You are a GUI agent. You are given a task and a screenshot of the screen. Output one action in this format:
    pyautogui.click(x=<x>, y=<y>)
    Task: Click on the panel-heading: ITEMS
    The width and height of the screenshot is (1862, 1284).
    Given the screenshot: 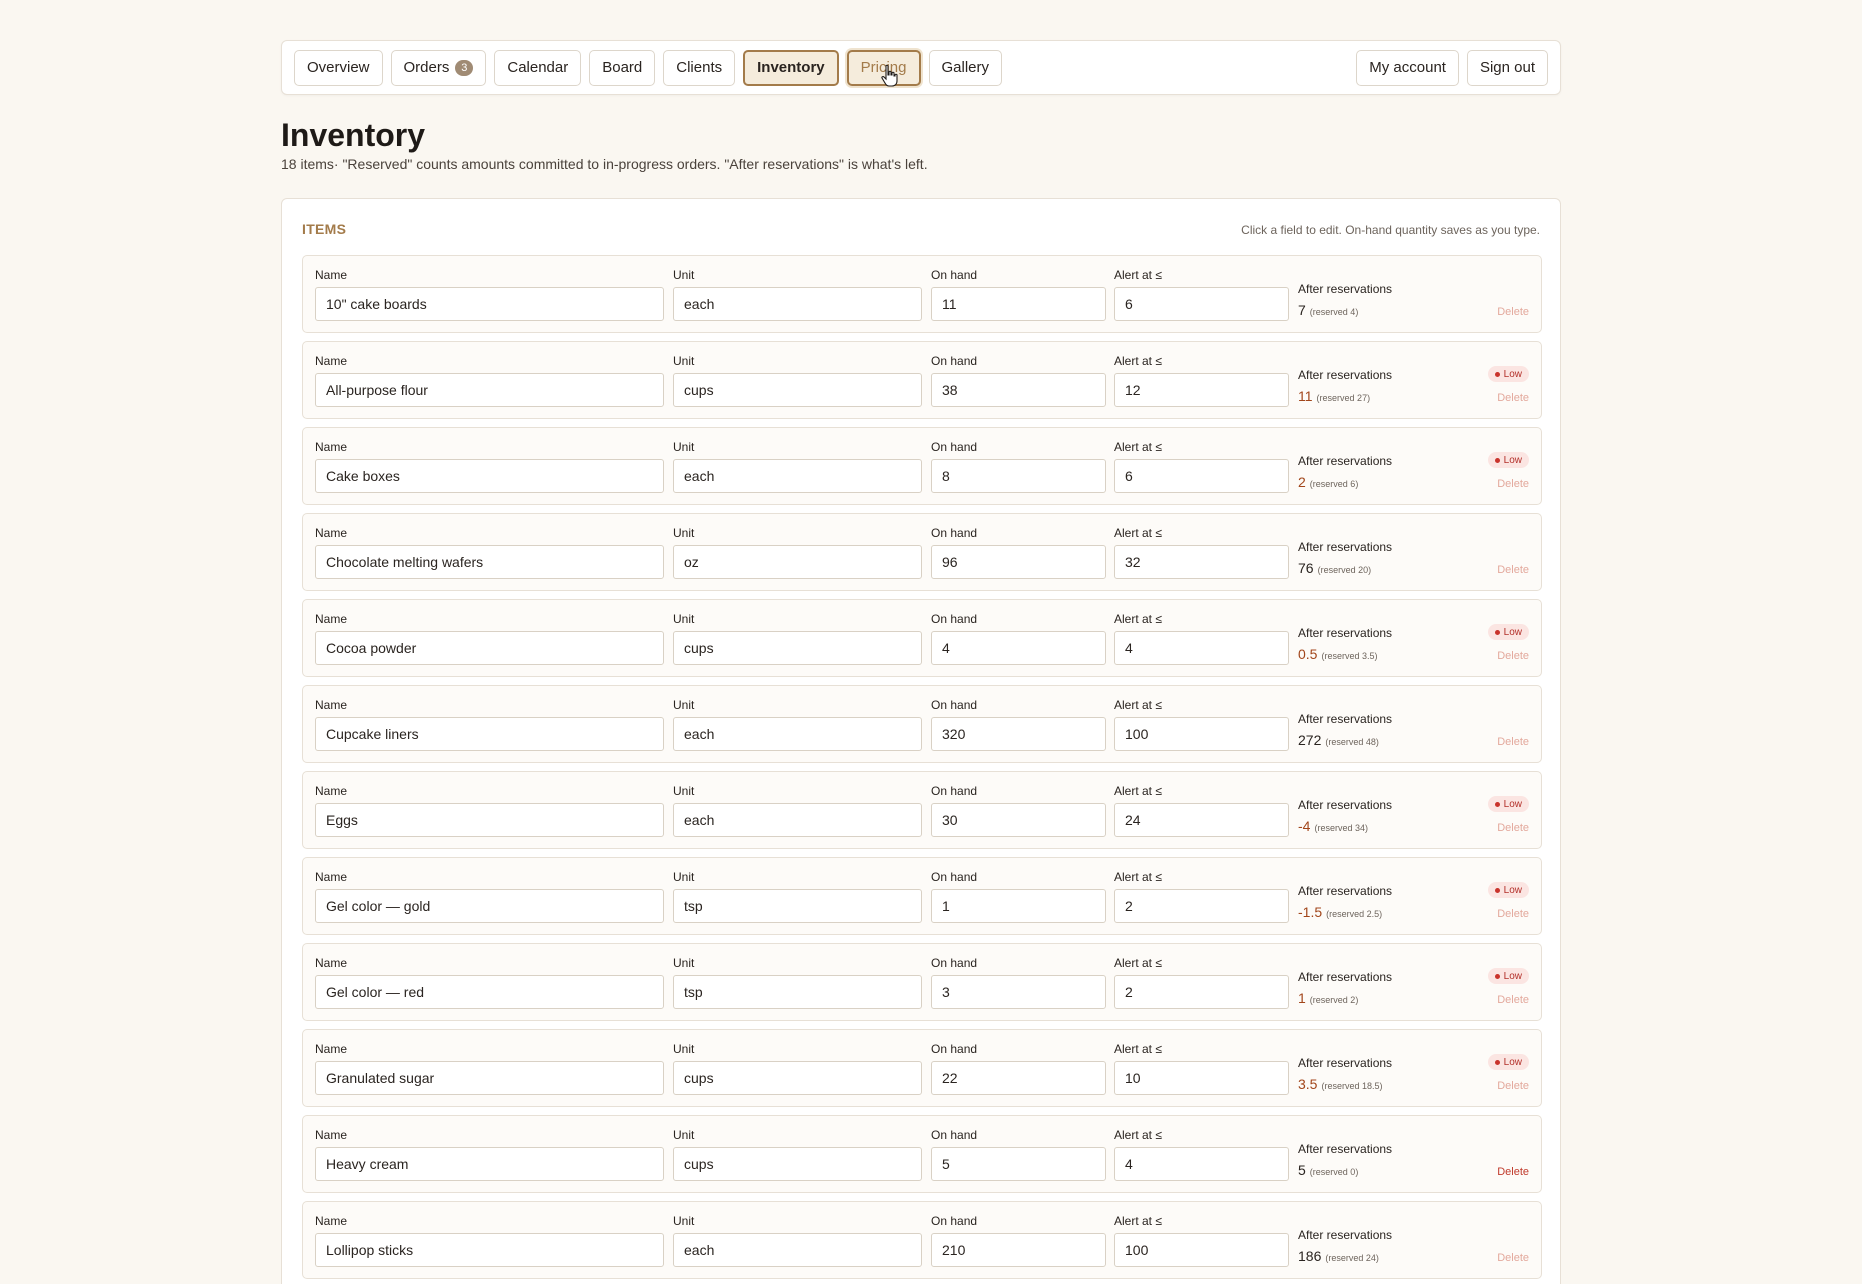 What is the action you would take?
    pyautogui.click(x=324, y=229)
    